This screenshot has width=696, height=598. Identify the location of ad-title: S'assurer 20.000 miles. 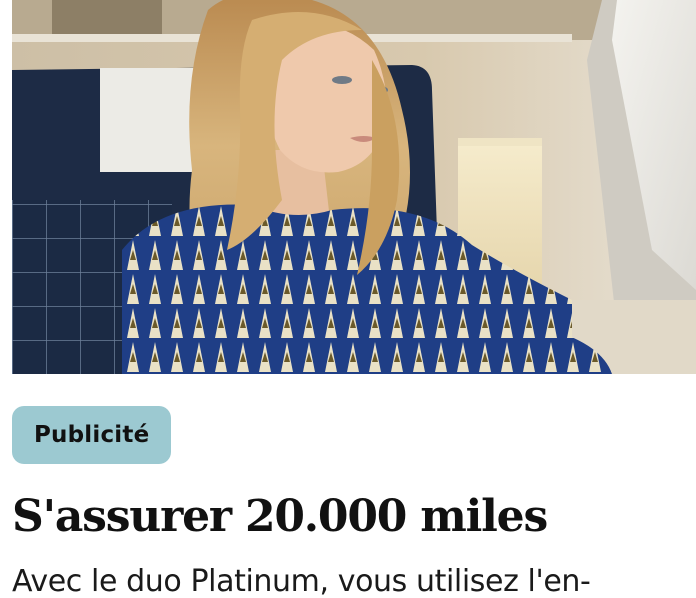
(280, 517).